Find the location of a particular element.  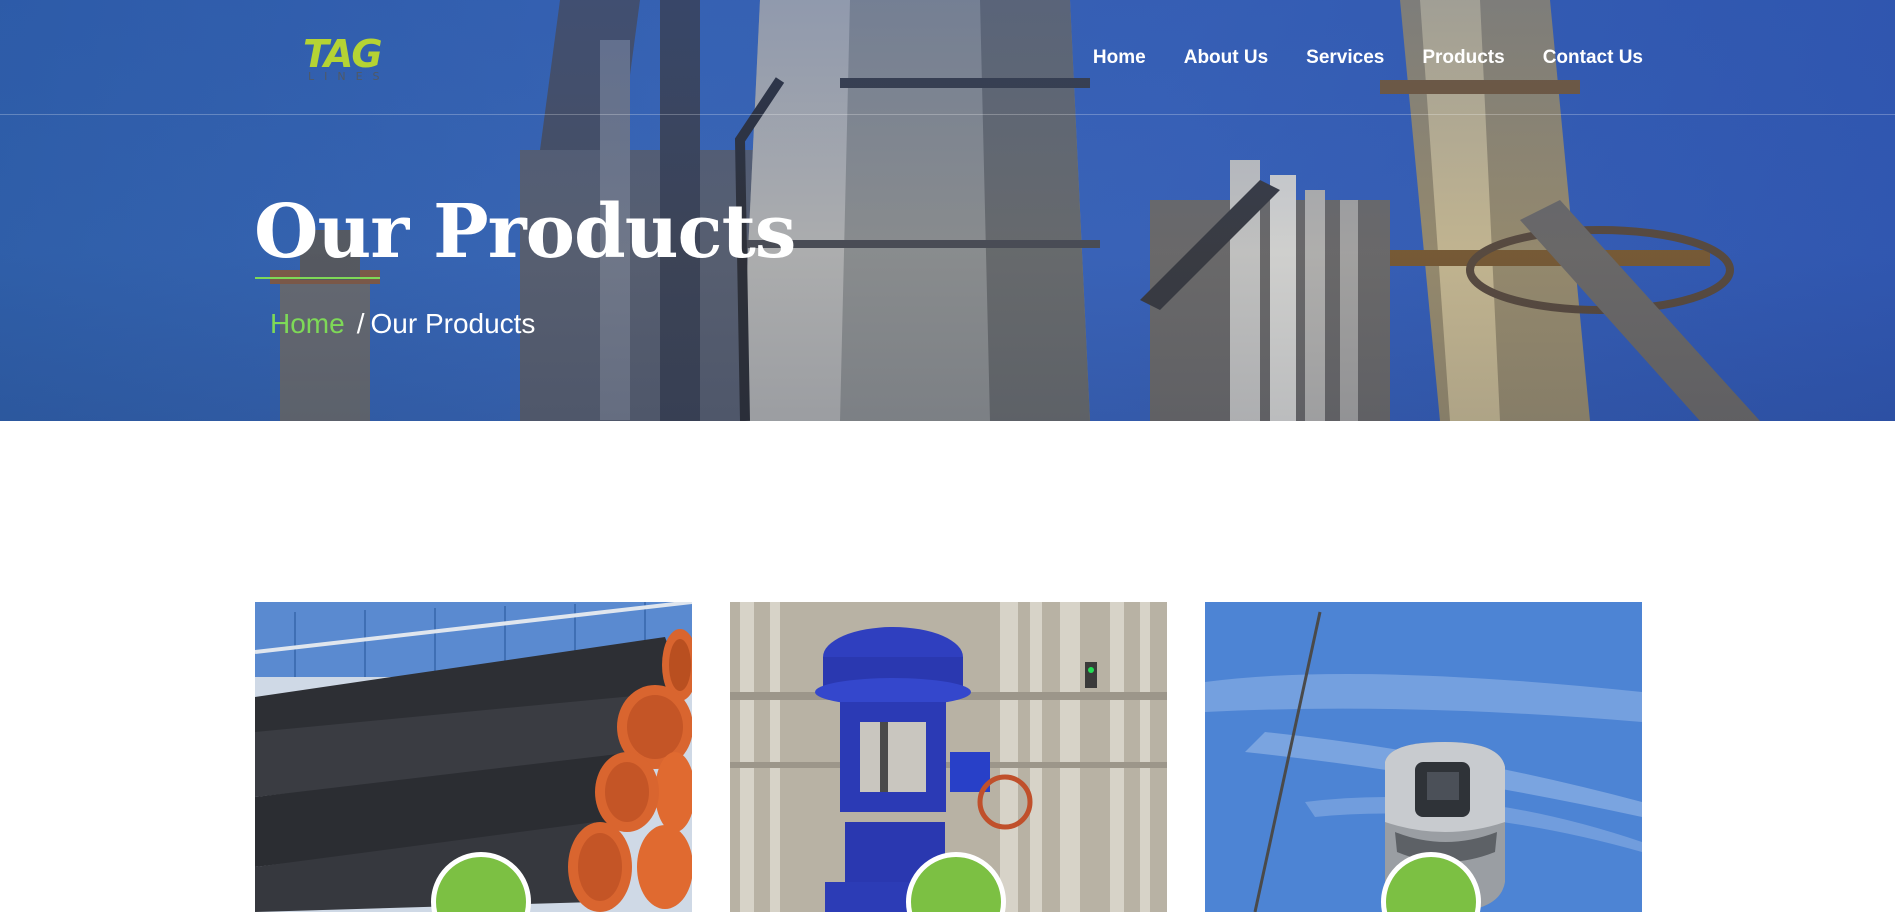

product-card-valve is located at coordinates (948, 757).